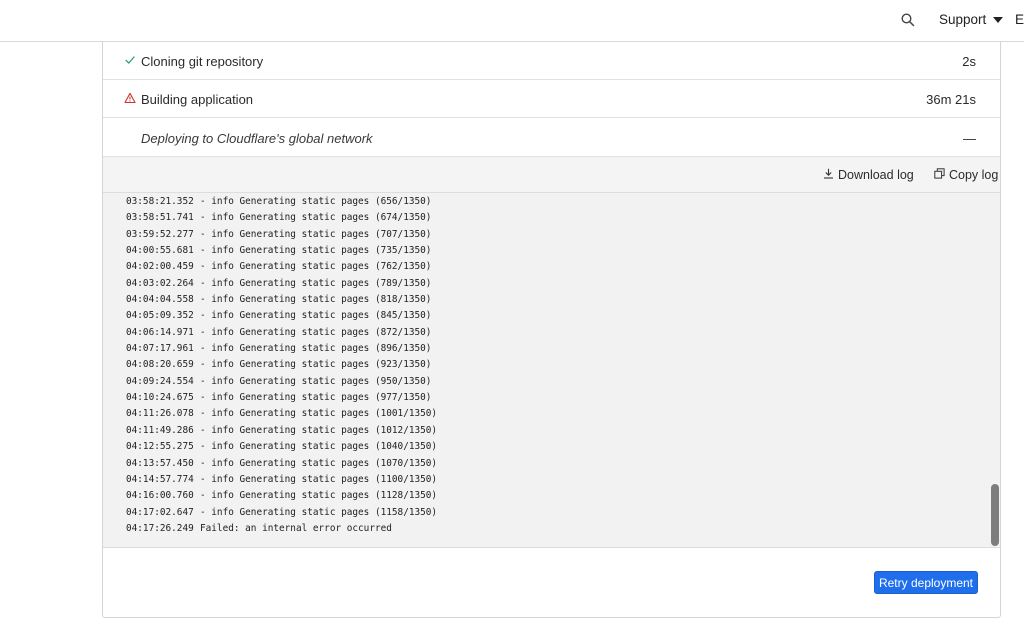  What do you see at coordinates (160, 496) in the screenshot?
I see `log-timestamp: 04:16:00.760` at bounding box center [160, 496].